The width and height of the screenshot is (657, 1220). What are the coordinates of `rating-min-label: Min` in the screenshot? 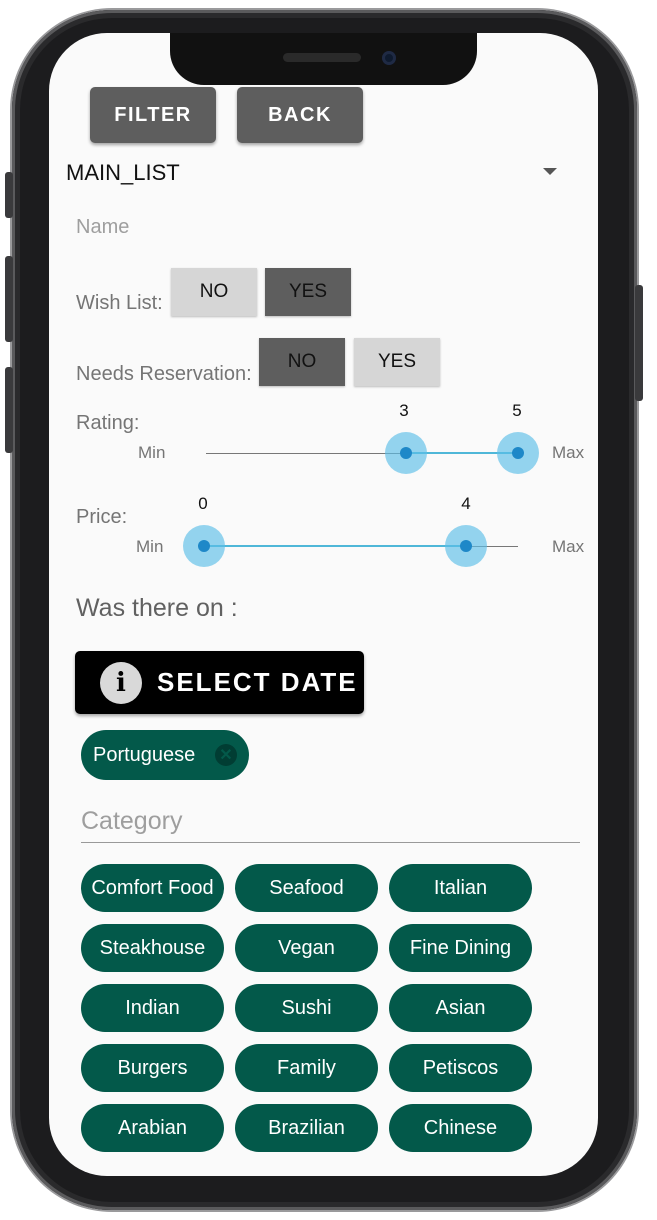 It's located at (152, 452).